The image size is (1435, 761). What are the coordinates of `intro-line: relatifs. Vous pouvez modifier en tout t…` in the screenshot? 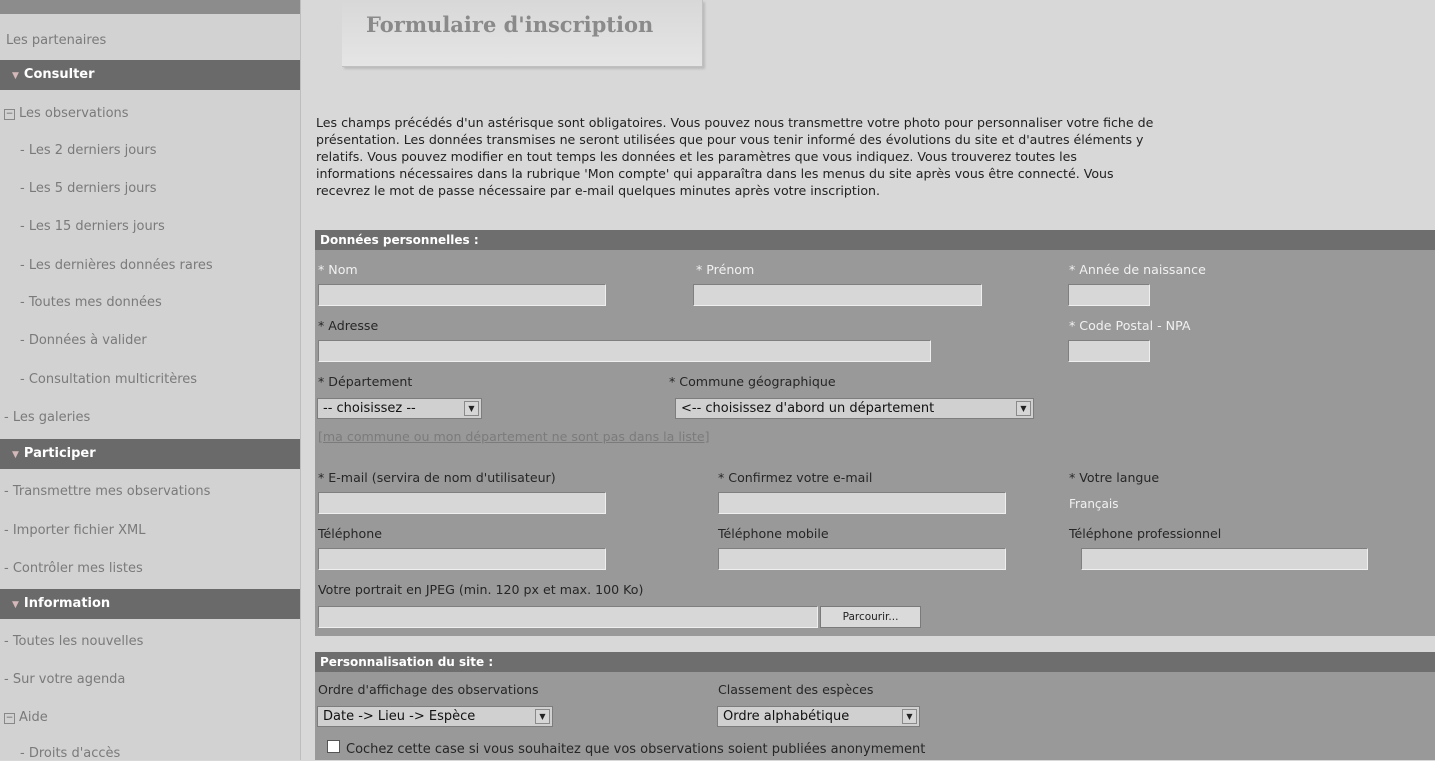 It's located at (696, 156).